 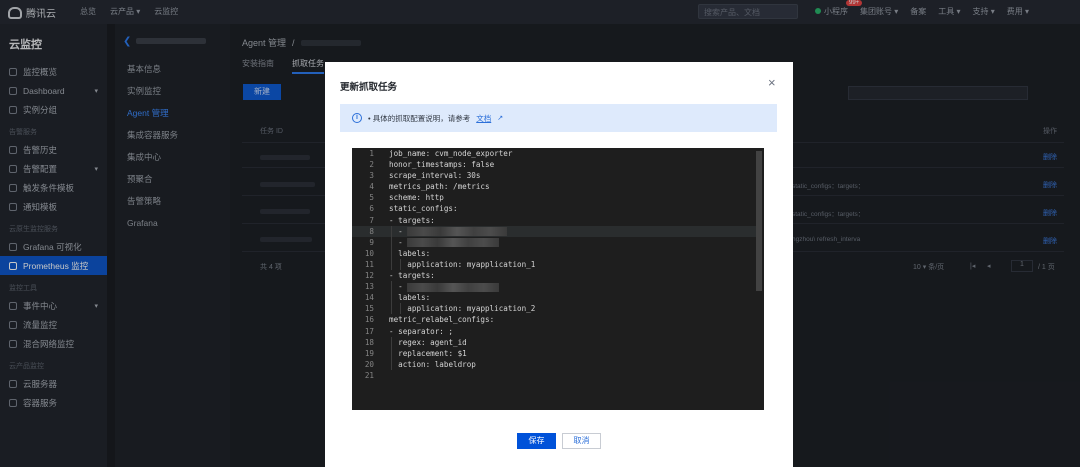 What do you see at coordinates (369, 309) in the screenshot?
I see `line-number: 15` at bounding box center [369, 309].